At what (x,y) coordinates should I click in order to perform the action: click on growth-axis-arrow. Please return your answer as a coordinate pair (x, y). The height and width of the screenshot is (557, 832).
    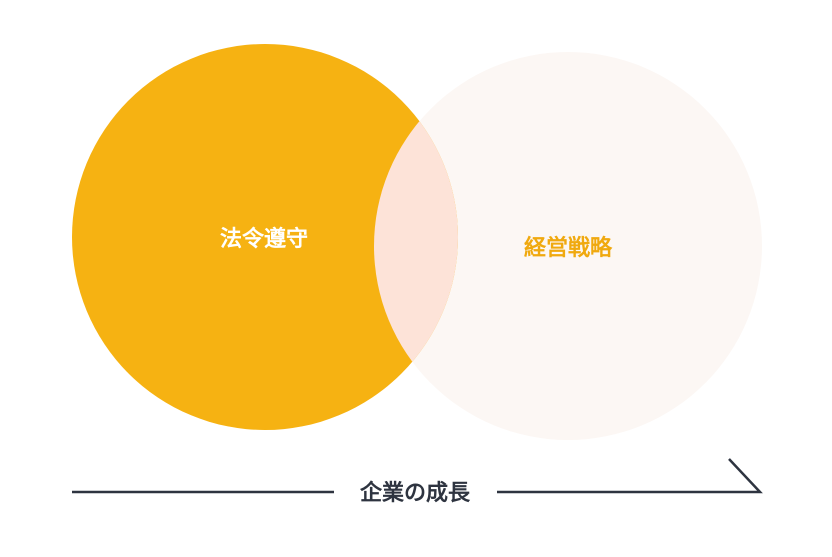
    Looking at the image, I should click on (630, 476).